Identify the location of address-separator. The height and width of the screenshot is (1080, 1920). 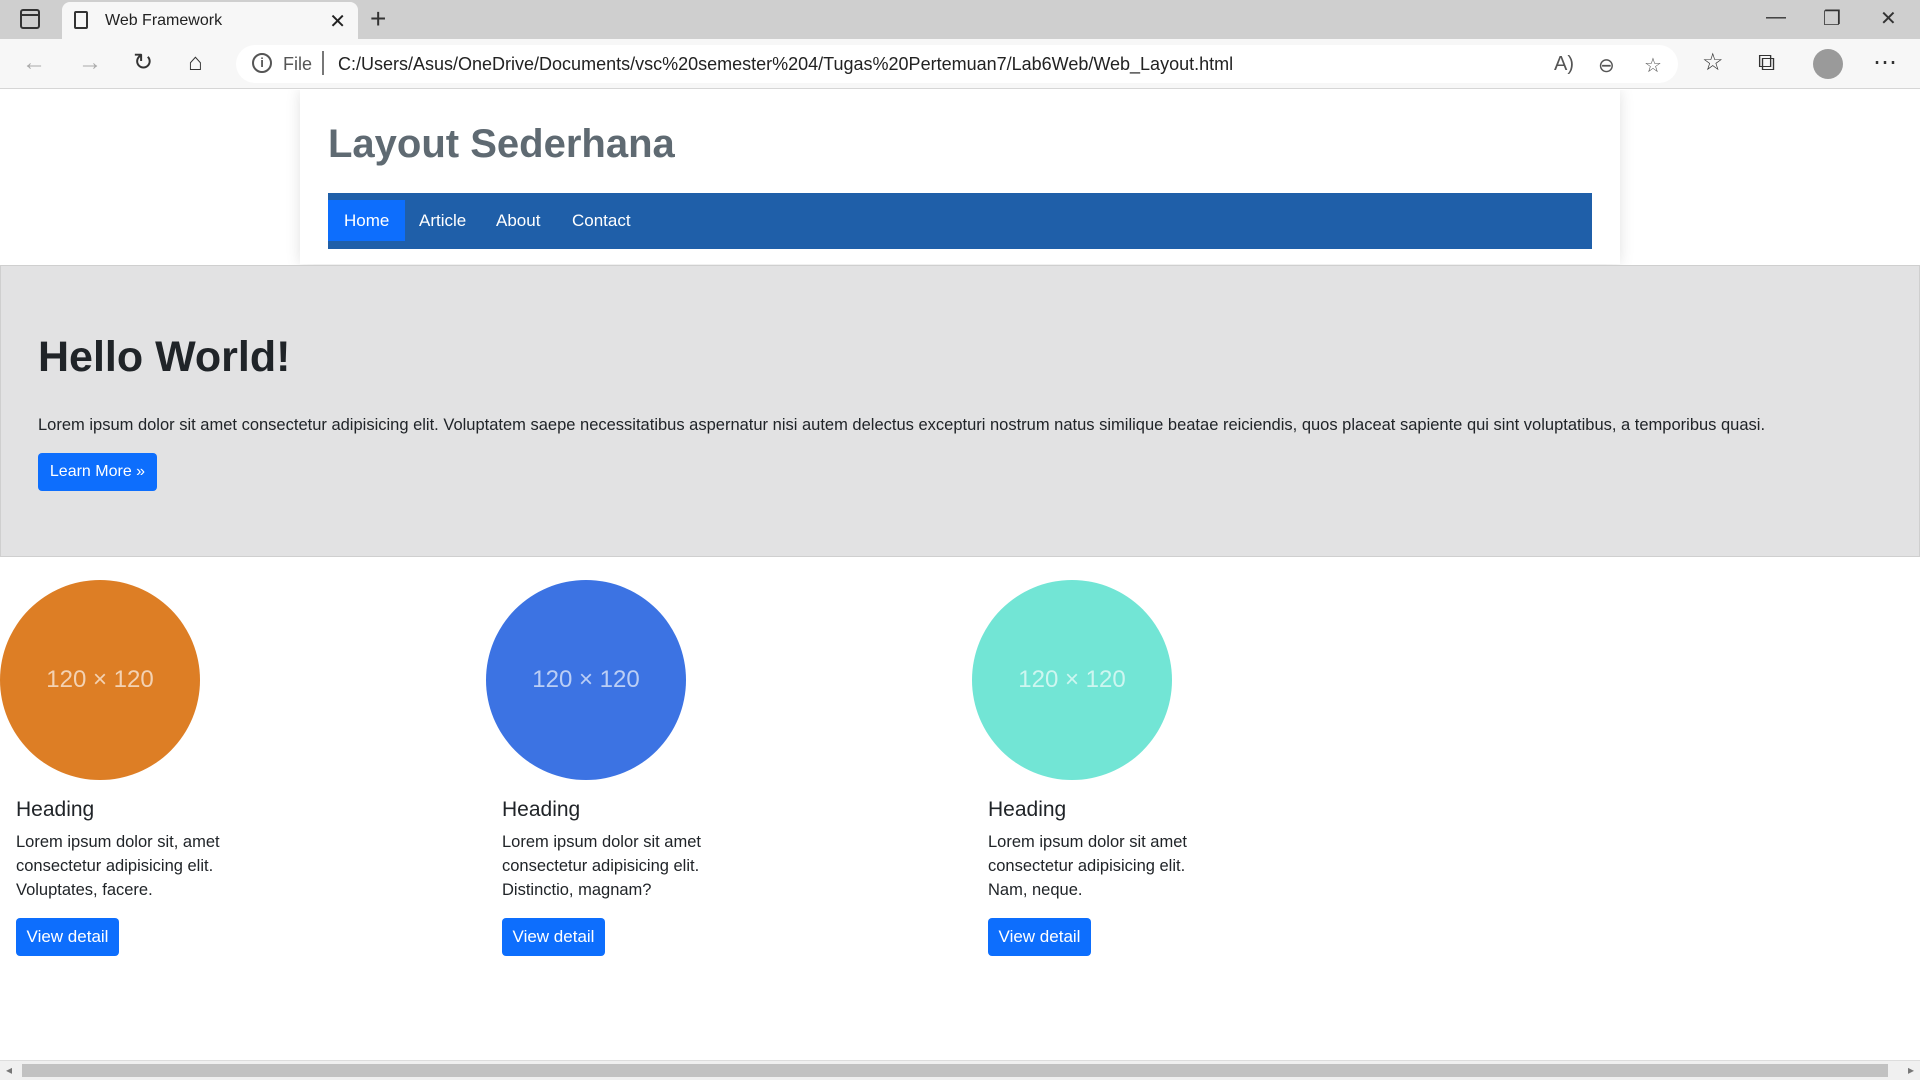
(323, 63).